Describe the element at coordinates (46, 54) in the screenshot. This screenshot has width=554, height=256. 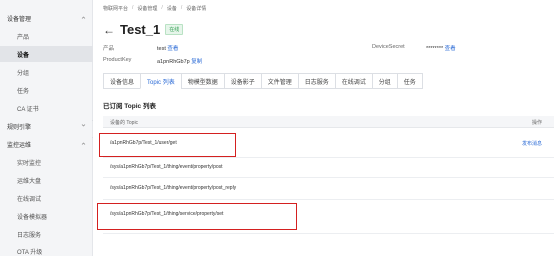
I see `sidebar-item-devices: 设备` at that location.